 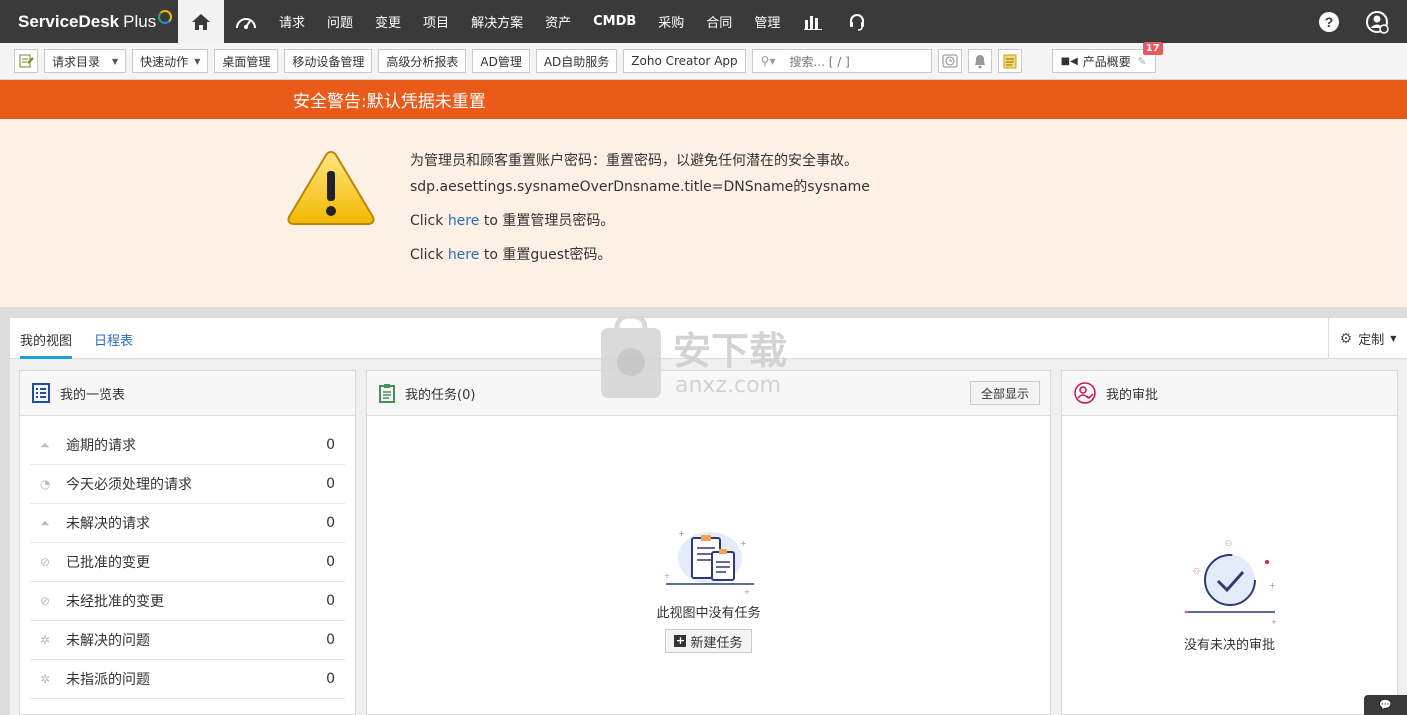 What do you see at coordinates (436, 21) in the screenshot?
I see `nav-projects: 项目` at bounding box center [436, 21].